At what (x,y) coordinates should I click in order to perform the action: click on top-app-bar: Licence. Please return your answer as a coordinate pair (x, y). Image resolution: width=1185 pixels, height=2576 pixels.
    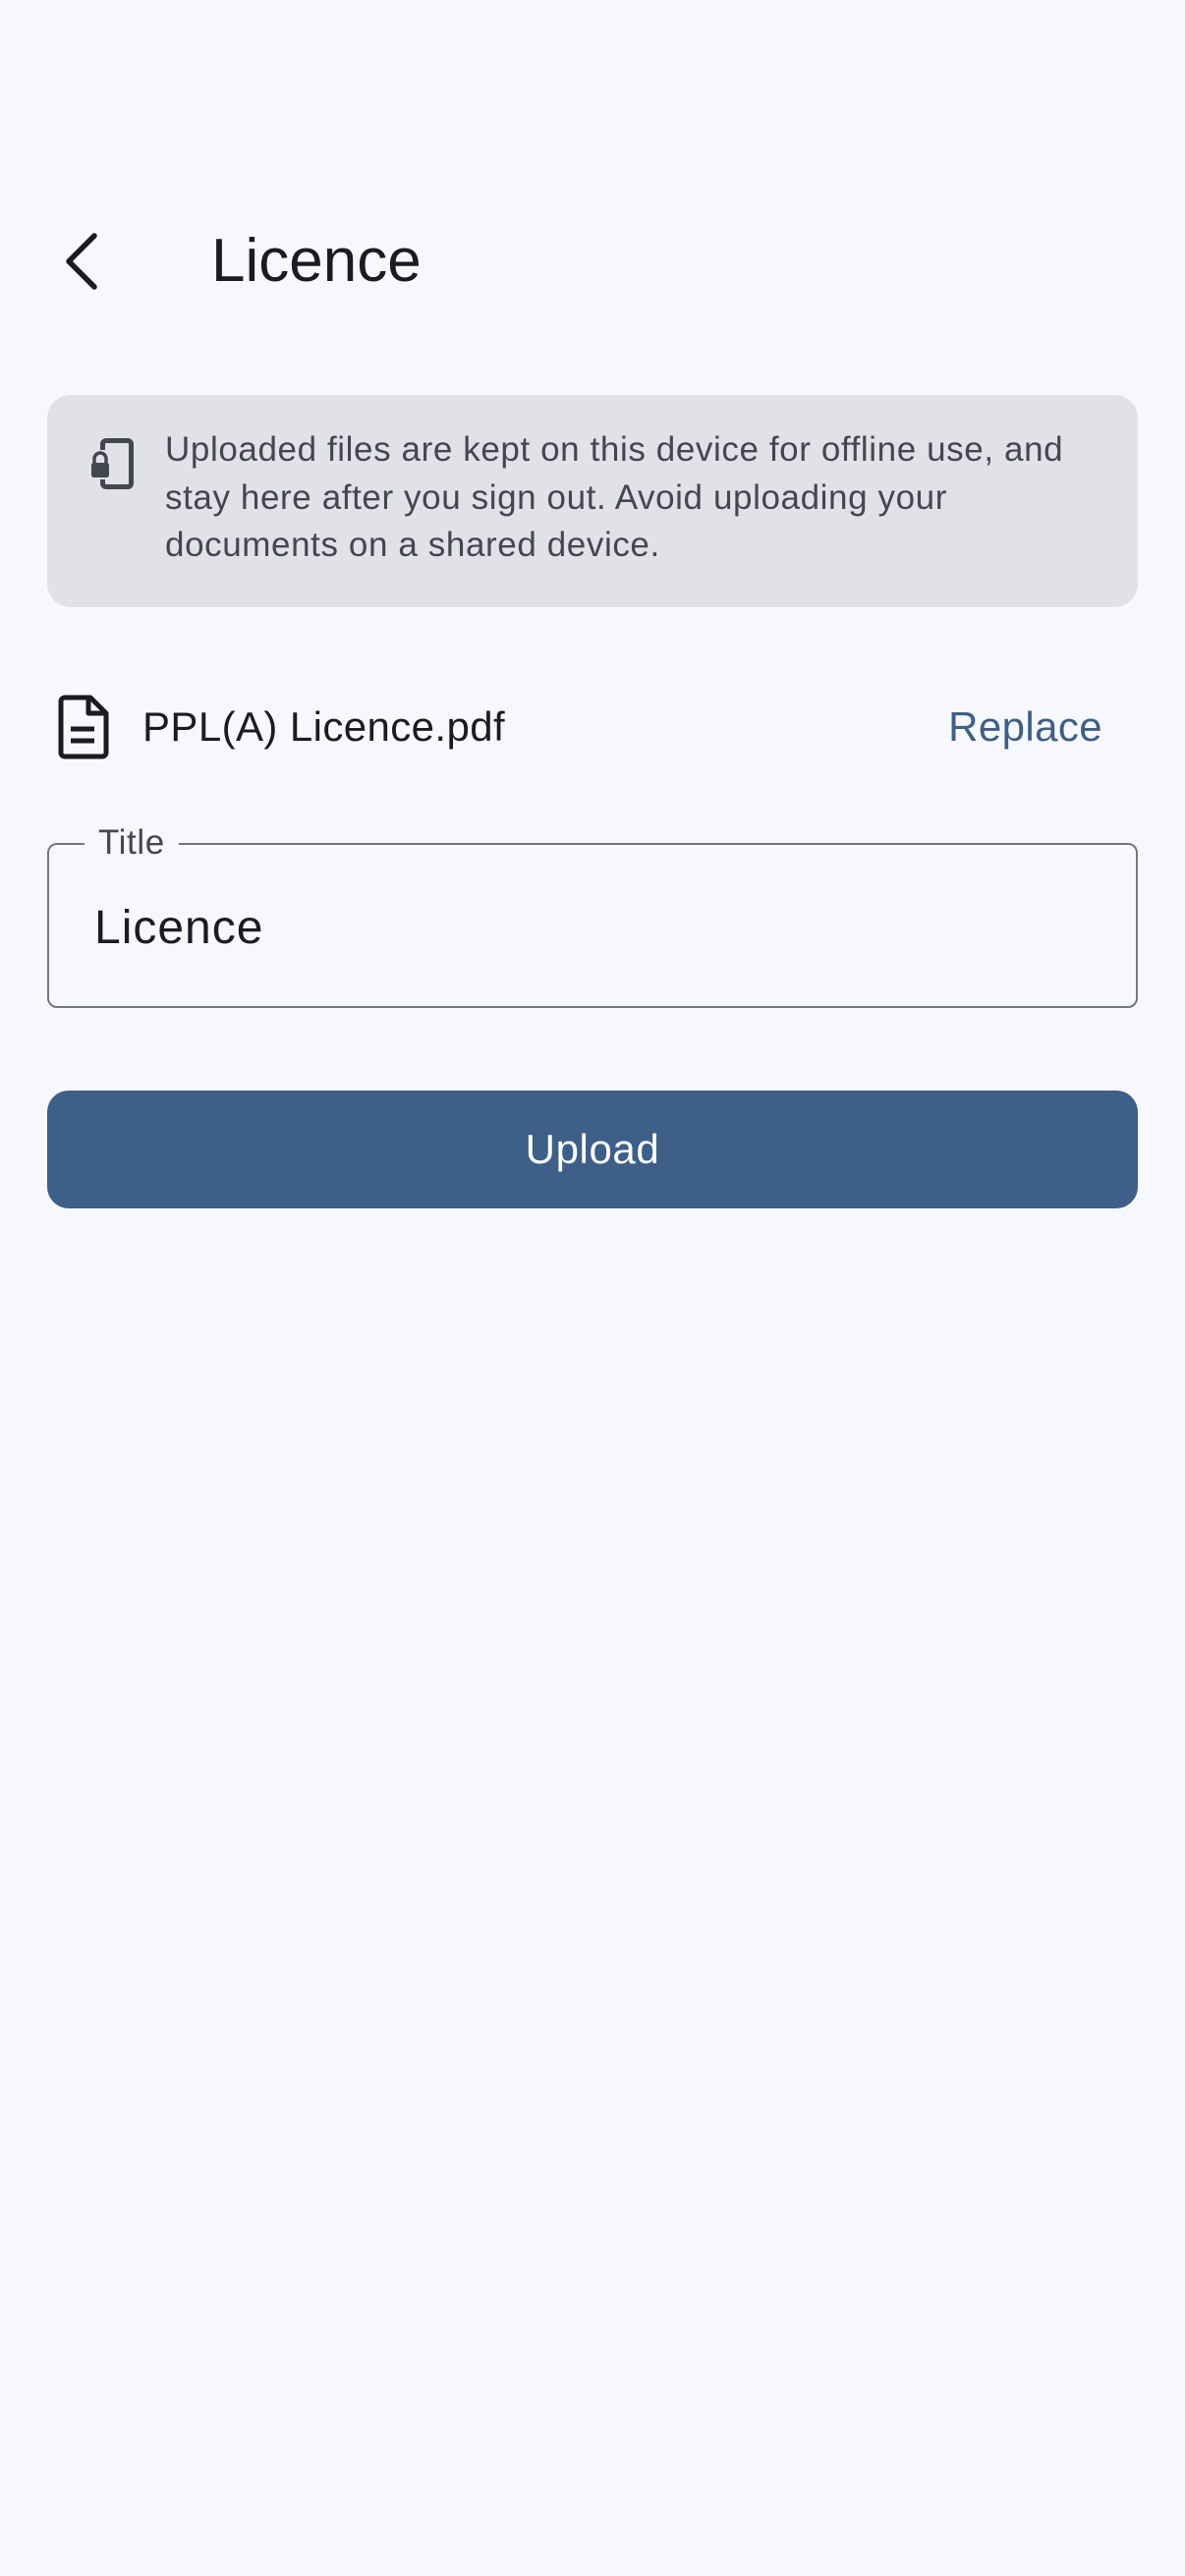
    Looking at the image, I should click on (592, 265).